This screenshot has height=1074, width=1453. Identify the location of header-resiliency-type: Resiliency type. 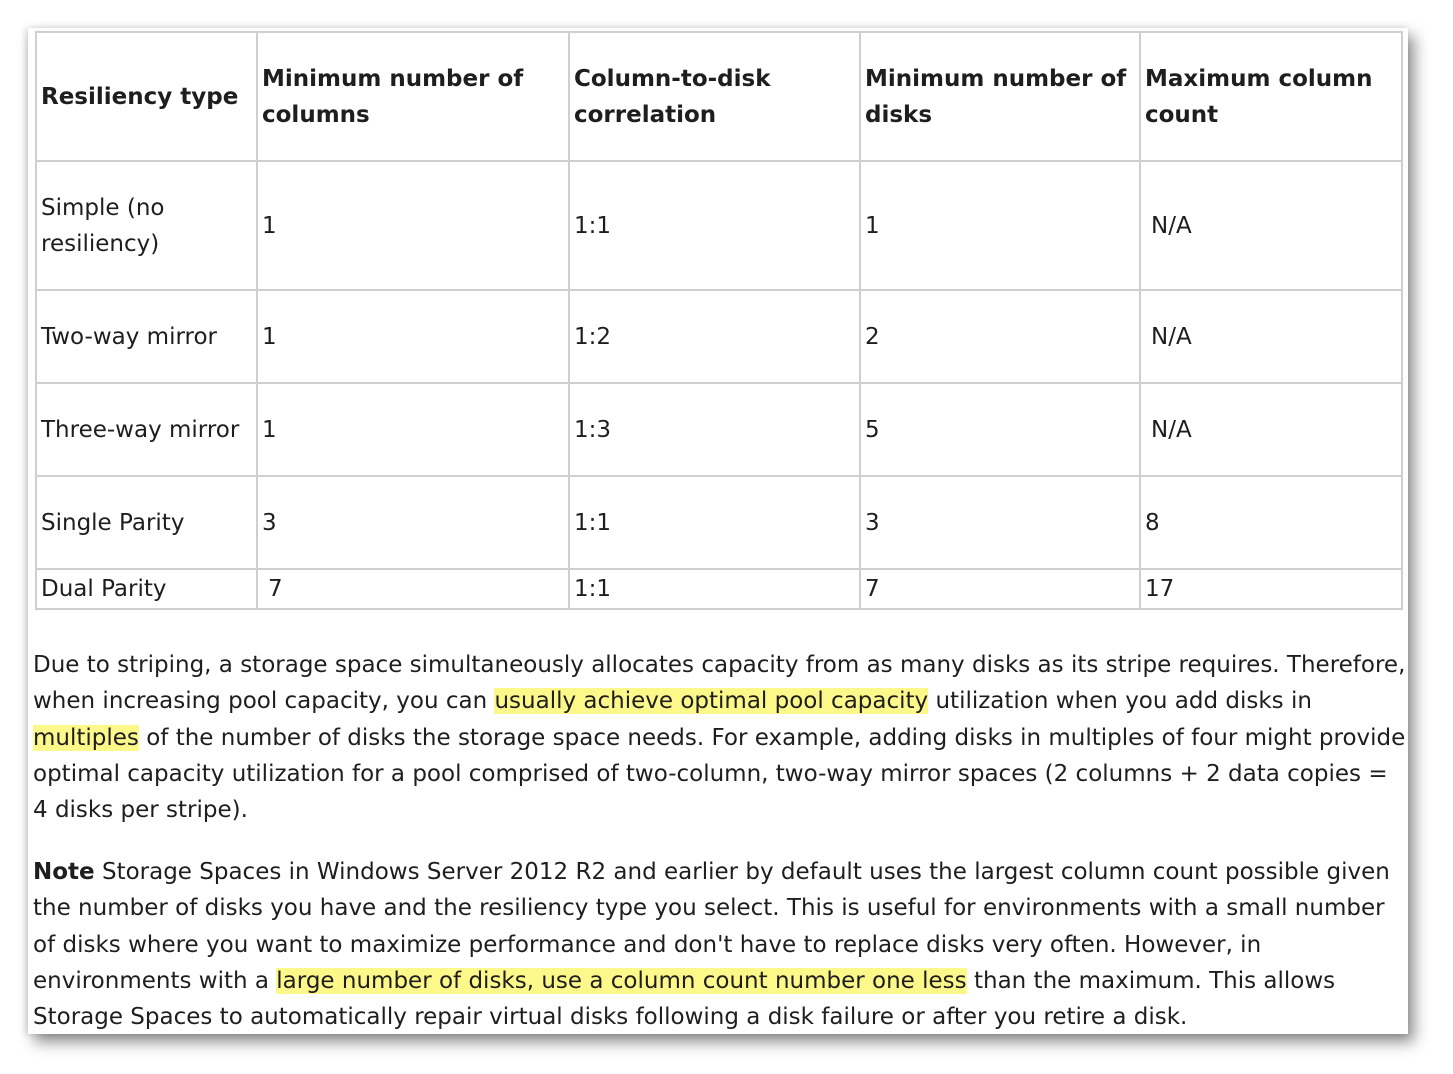
(146, 96).